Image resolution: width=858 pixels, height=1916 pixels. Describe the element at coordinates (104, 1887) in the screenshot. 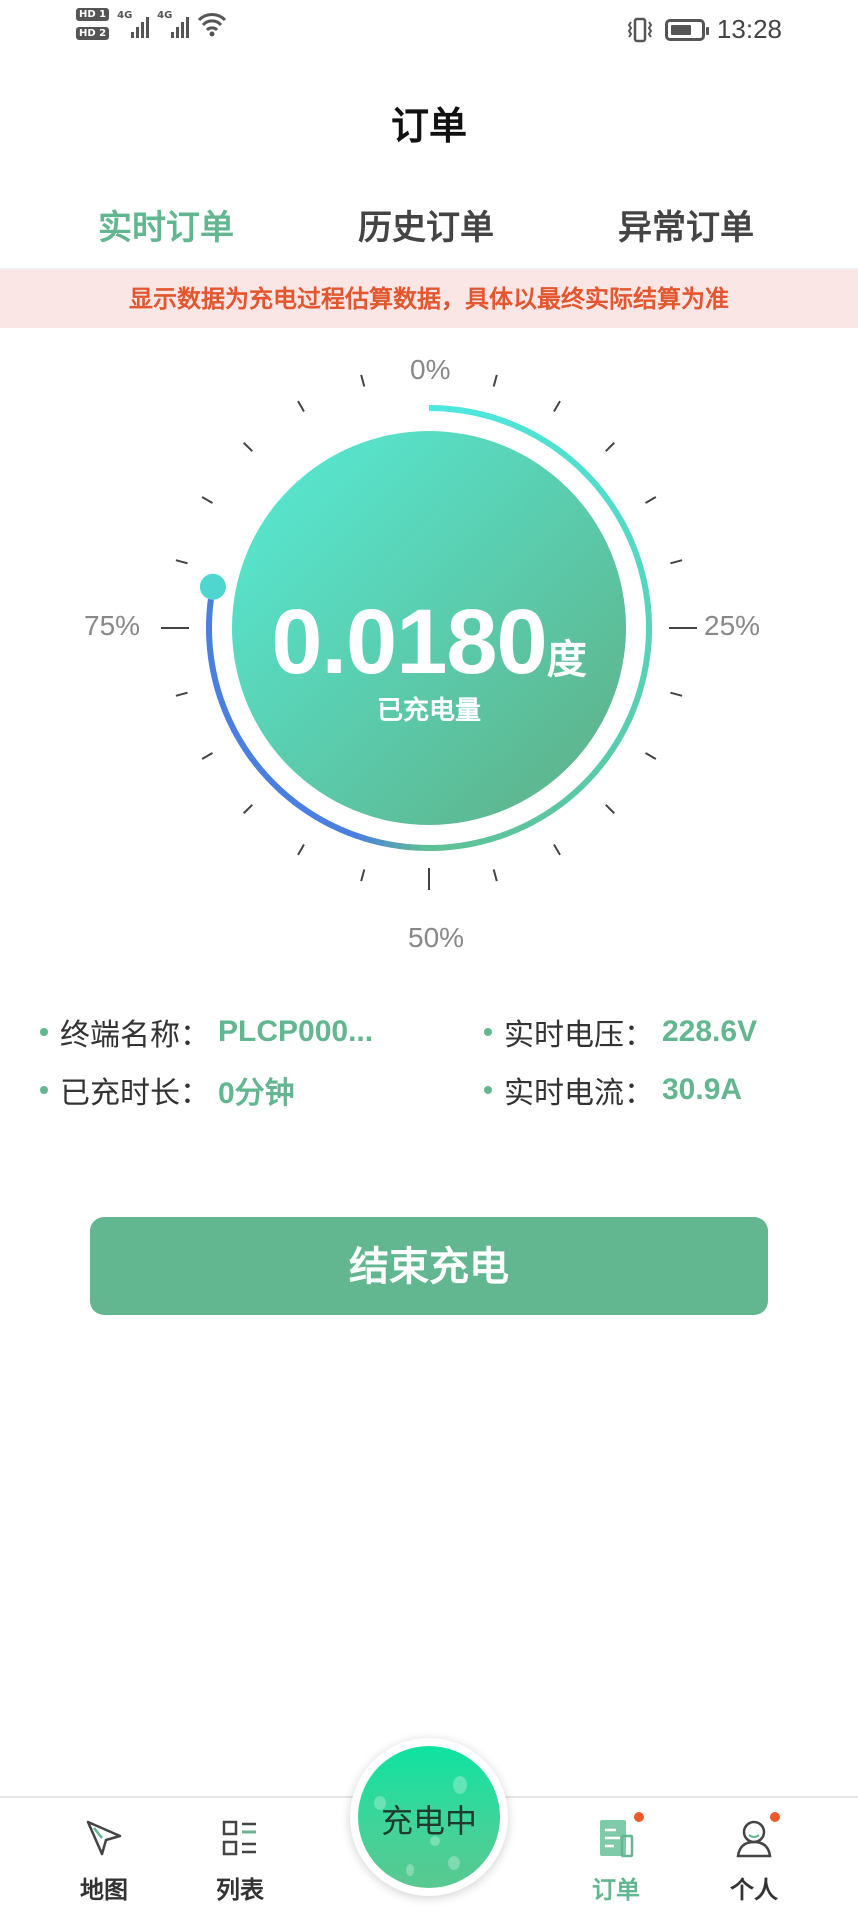

I see `nav-label: 地图` at that location.